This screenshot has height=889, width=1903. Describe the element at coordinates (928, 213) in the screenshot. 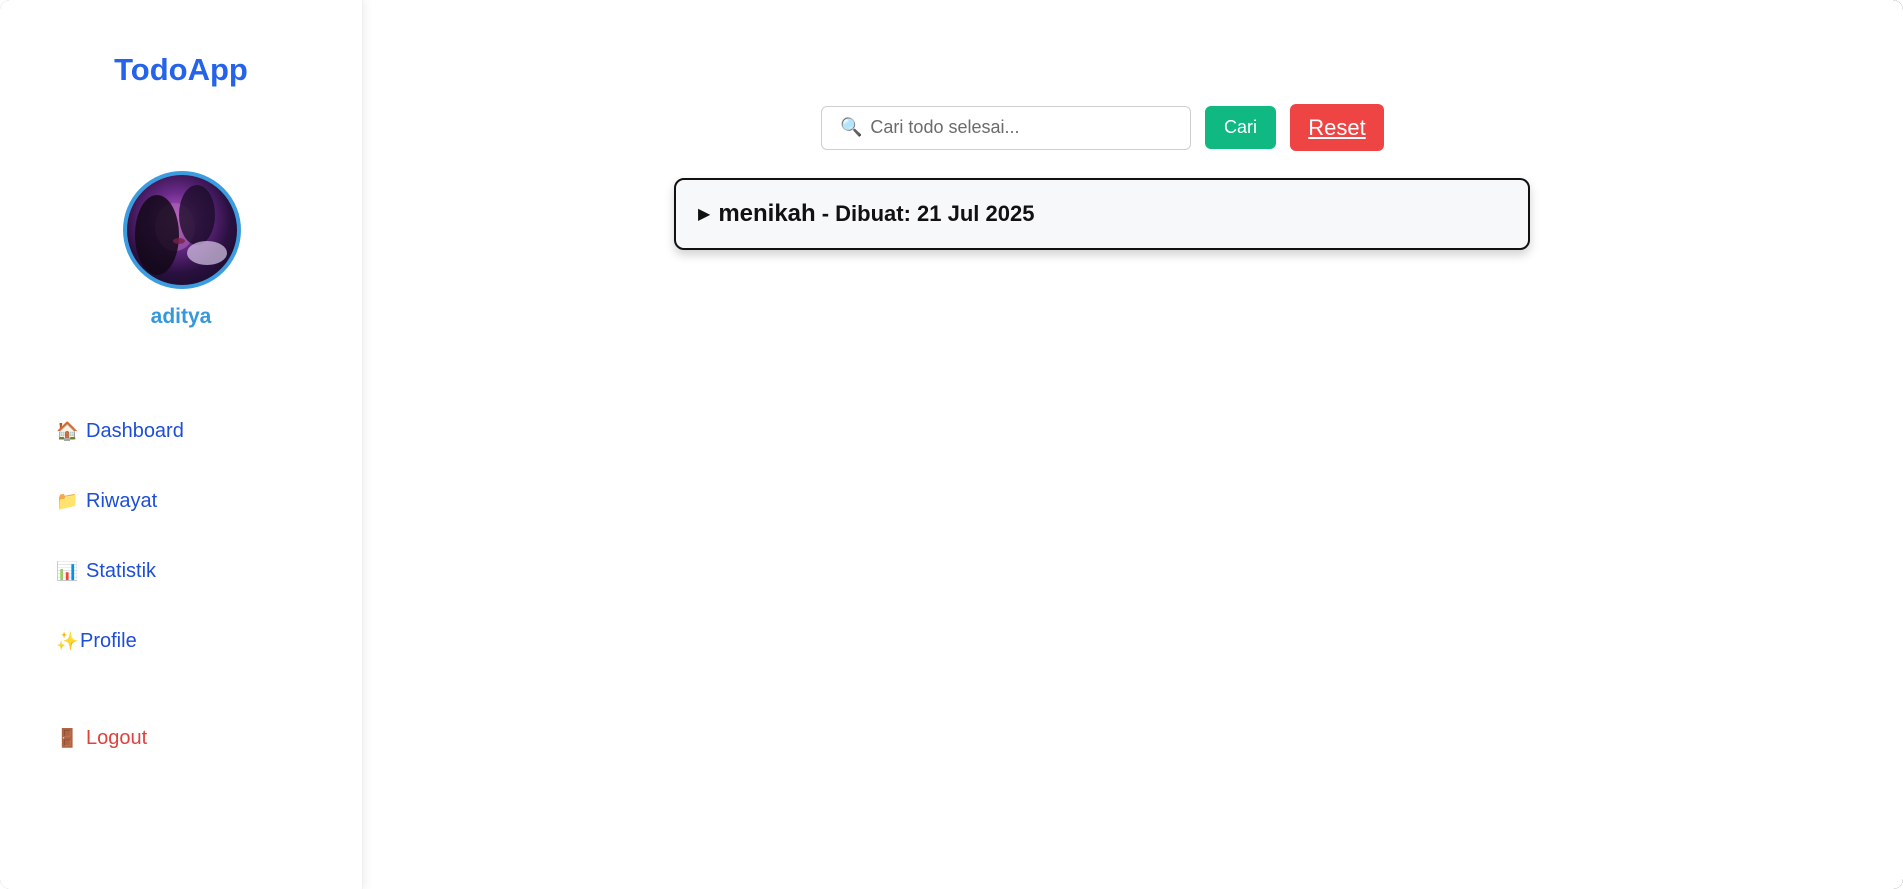

I see `todo-created-date: - Dibuat: 21 Jul 2025` at that location.